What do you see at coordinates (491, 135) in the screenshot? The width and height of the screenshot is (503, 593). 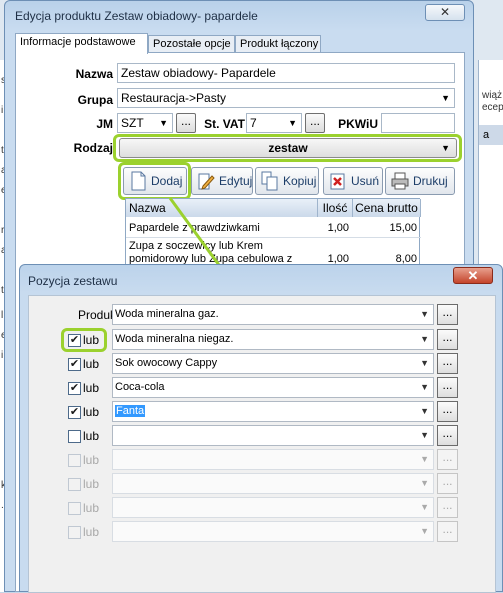 I see `bg-column-header: a` at bounding box center [491, 135].